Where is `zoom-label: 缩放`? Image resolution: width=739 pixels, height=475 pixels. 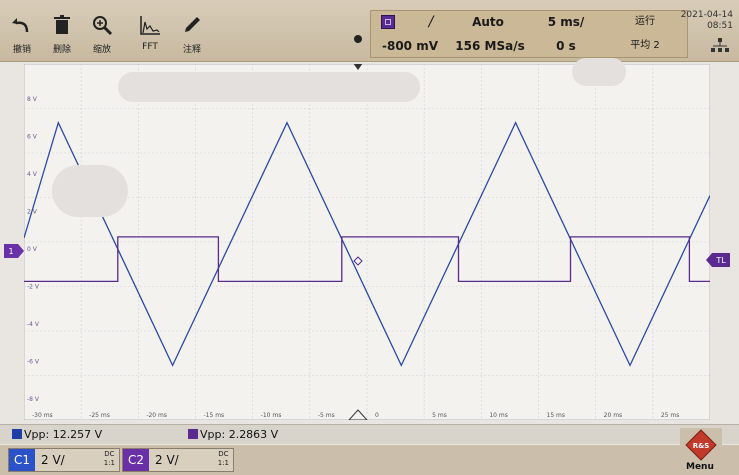
zoom-label: 缩放 is located at coordinates (101, 50).